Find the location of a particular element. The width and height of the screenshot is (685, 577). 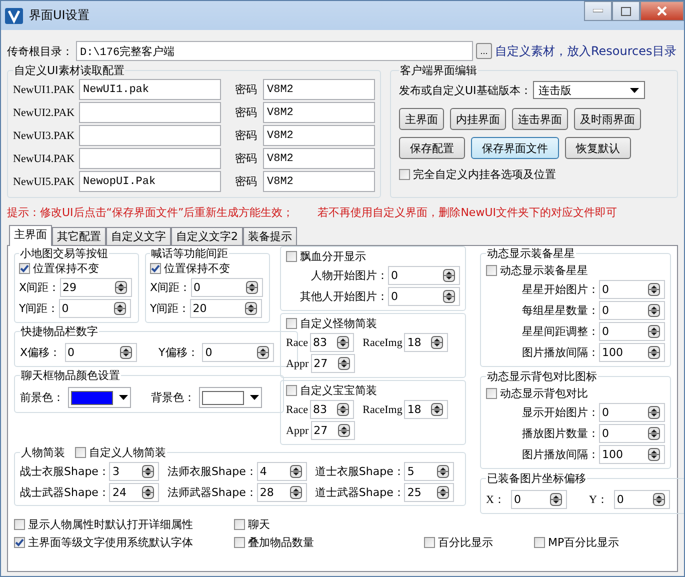

checkbox-label: 位置保持不变 is located at coordinates (197, 268).